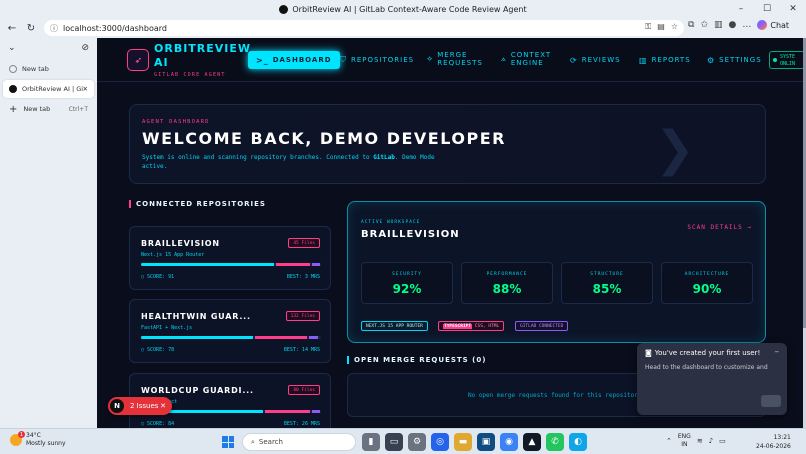 Image resolution: width=806 pixels, height=454 pixels. I want to click on tab-shortcut: Ctrl+T, so click(78, 109).